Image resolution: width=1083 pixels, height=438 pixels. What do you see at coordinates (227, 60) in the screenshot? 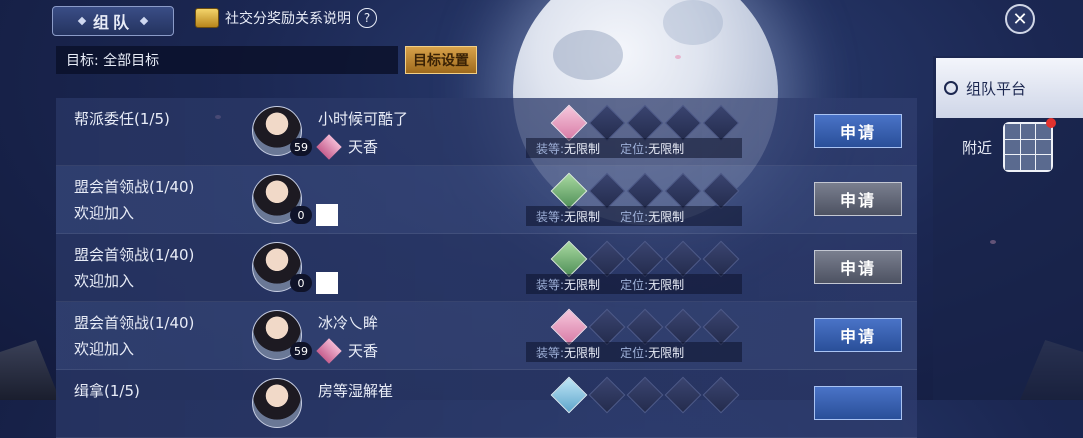
I see `target-display: 目标: 全部目标` at bounding box center [227, 60].